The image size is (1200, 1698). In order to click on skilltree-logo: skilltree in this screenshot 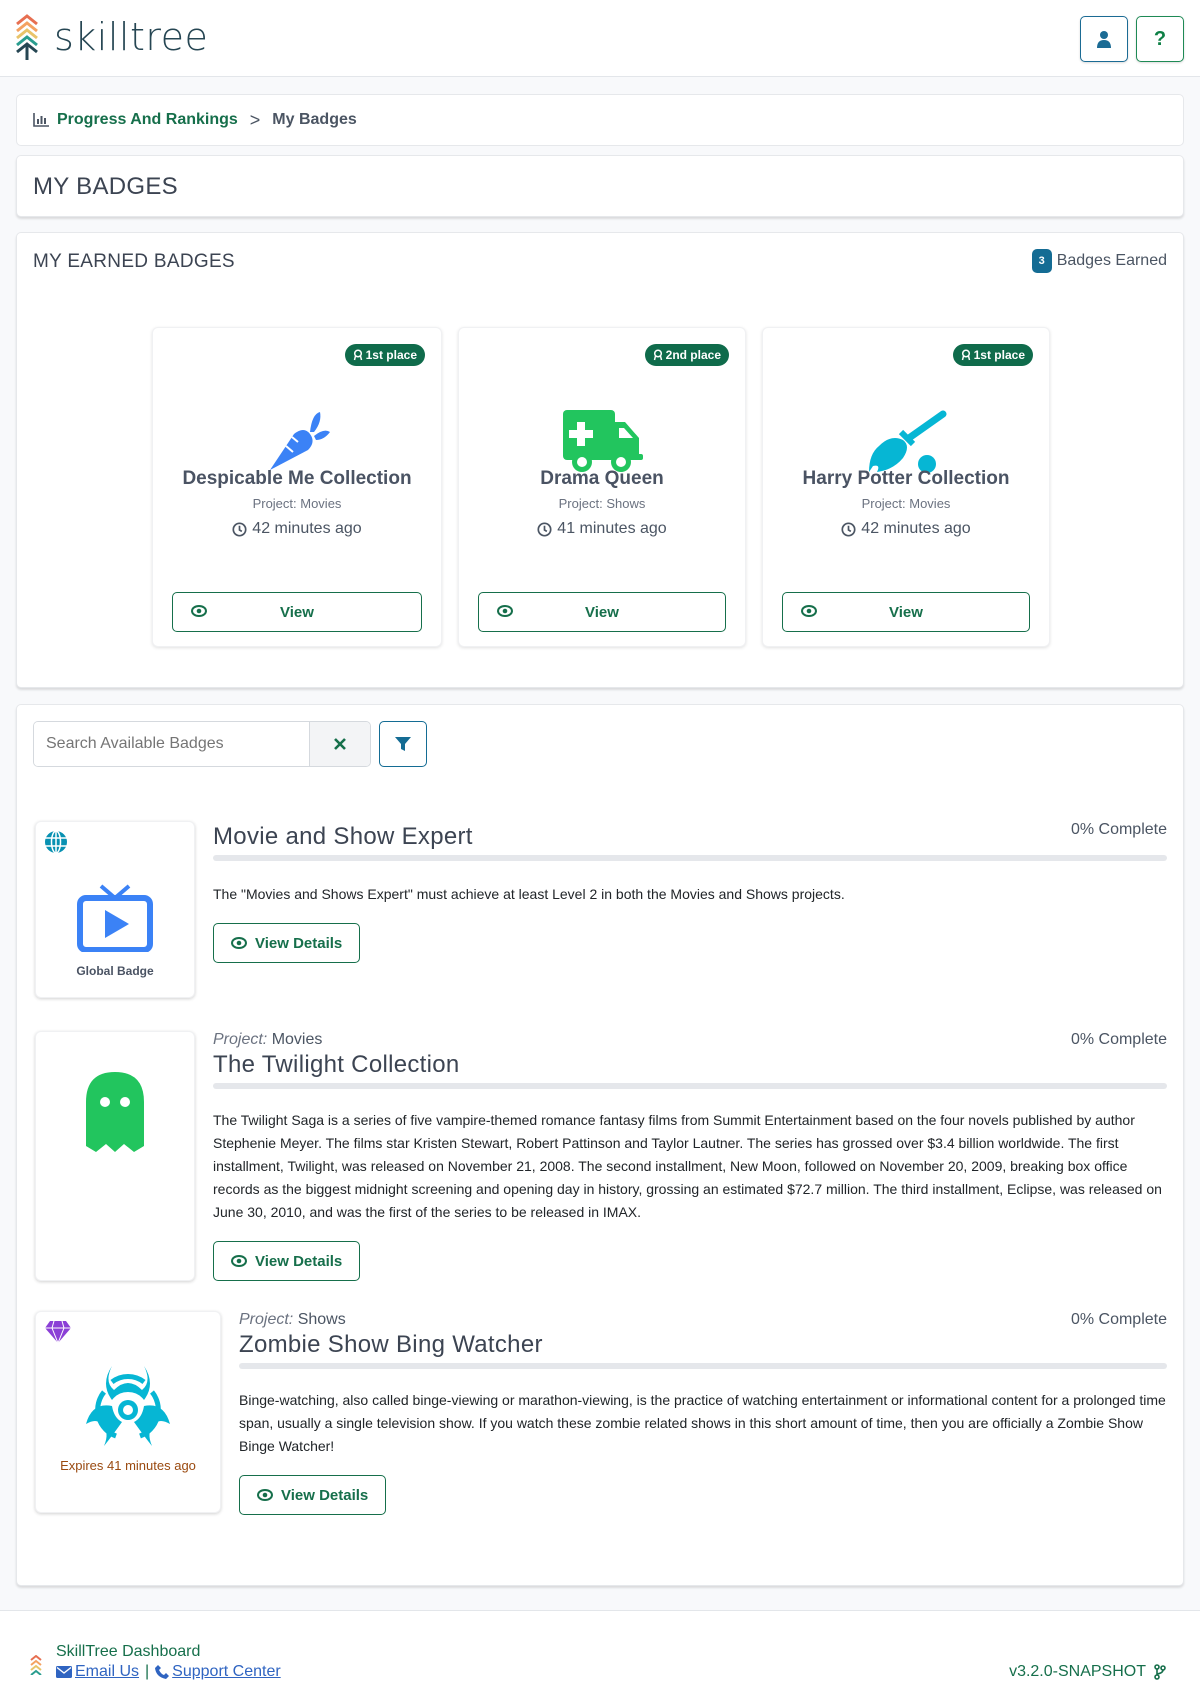, I will do `click(111, 37)`.